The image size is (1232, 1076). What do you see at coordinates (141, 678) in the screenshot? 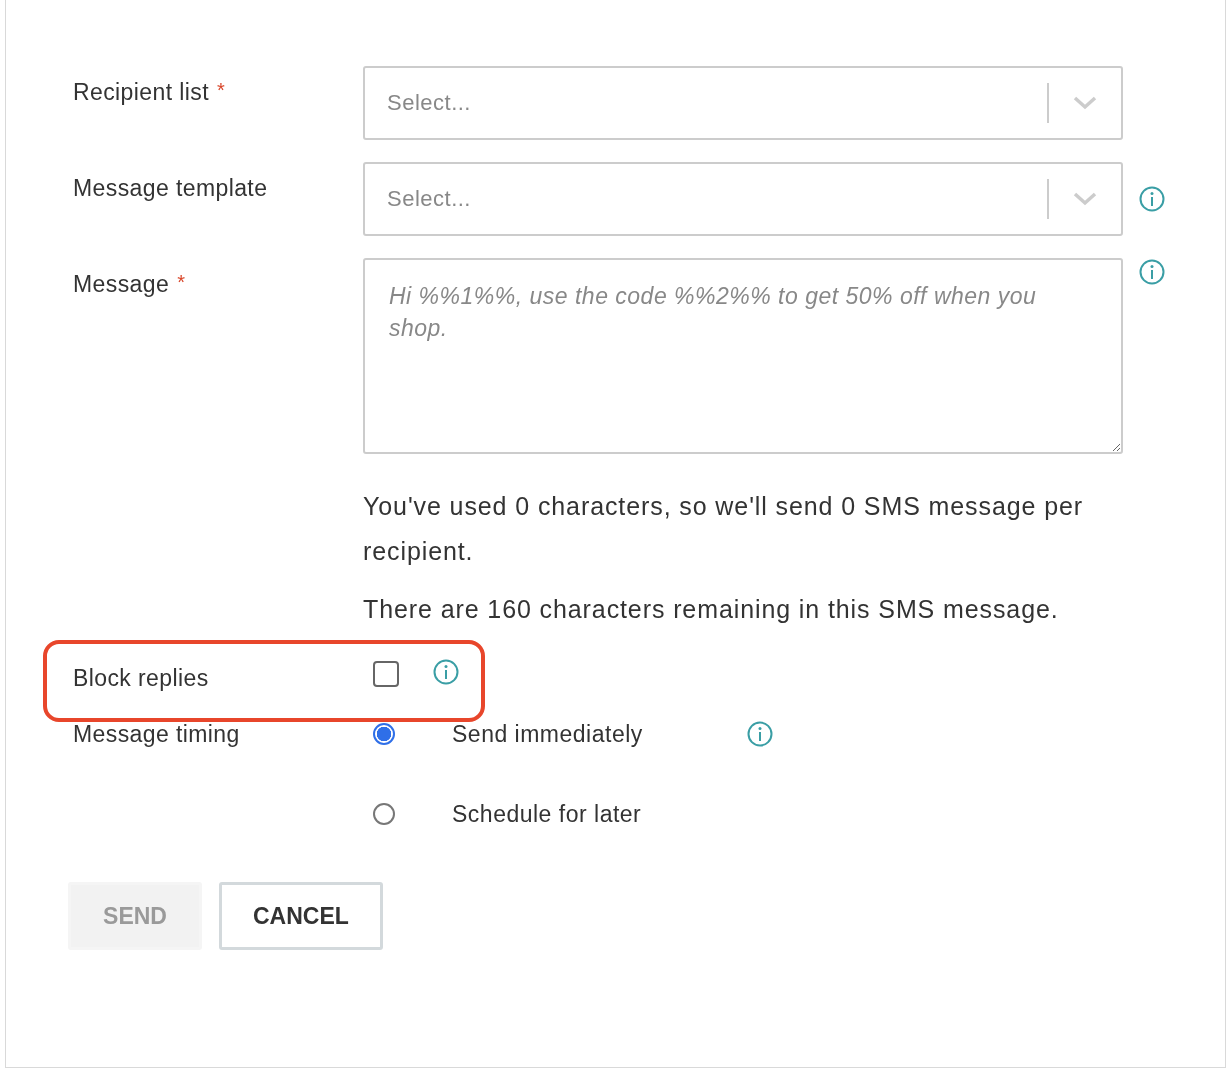
I see `field-label: Block replies` at bounding box center [141, 678].